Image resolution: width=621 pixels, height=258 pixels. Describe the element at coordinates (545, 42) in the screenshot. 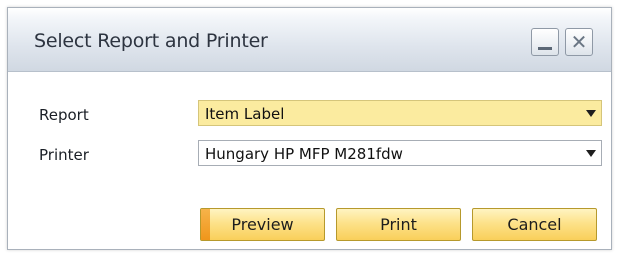

I see `minimize-button` at that location.